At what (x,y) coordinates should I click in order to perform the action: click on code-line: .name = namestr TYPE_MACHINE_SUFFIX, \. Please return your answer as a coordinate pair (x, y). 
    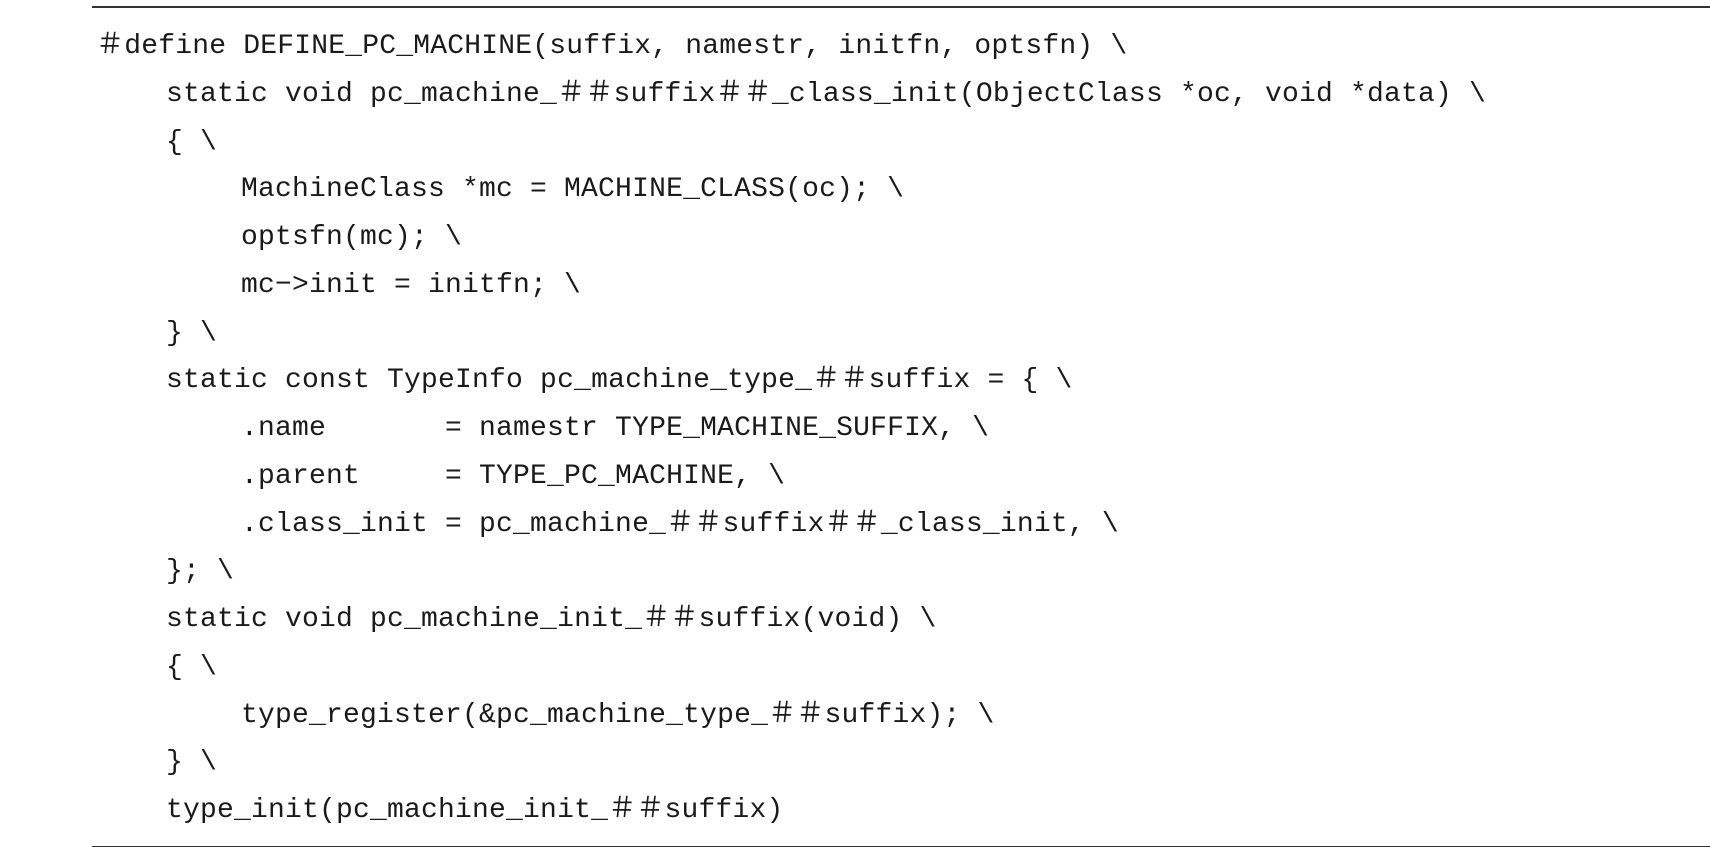
    Looking at the image, I should click on (615, 428).